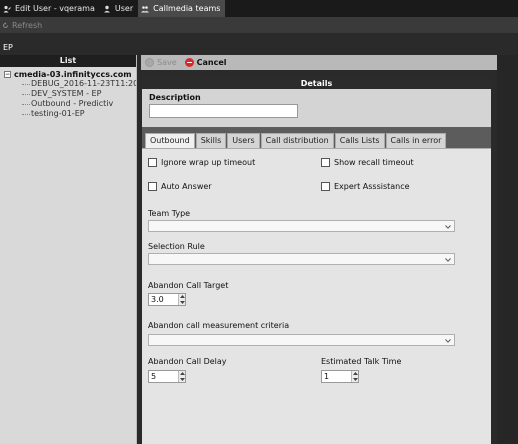  I want to click on abandon-criteria-label: Abandon call measurement criteria, so click(219, 325).